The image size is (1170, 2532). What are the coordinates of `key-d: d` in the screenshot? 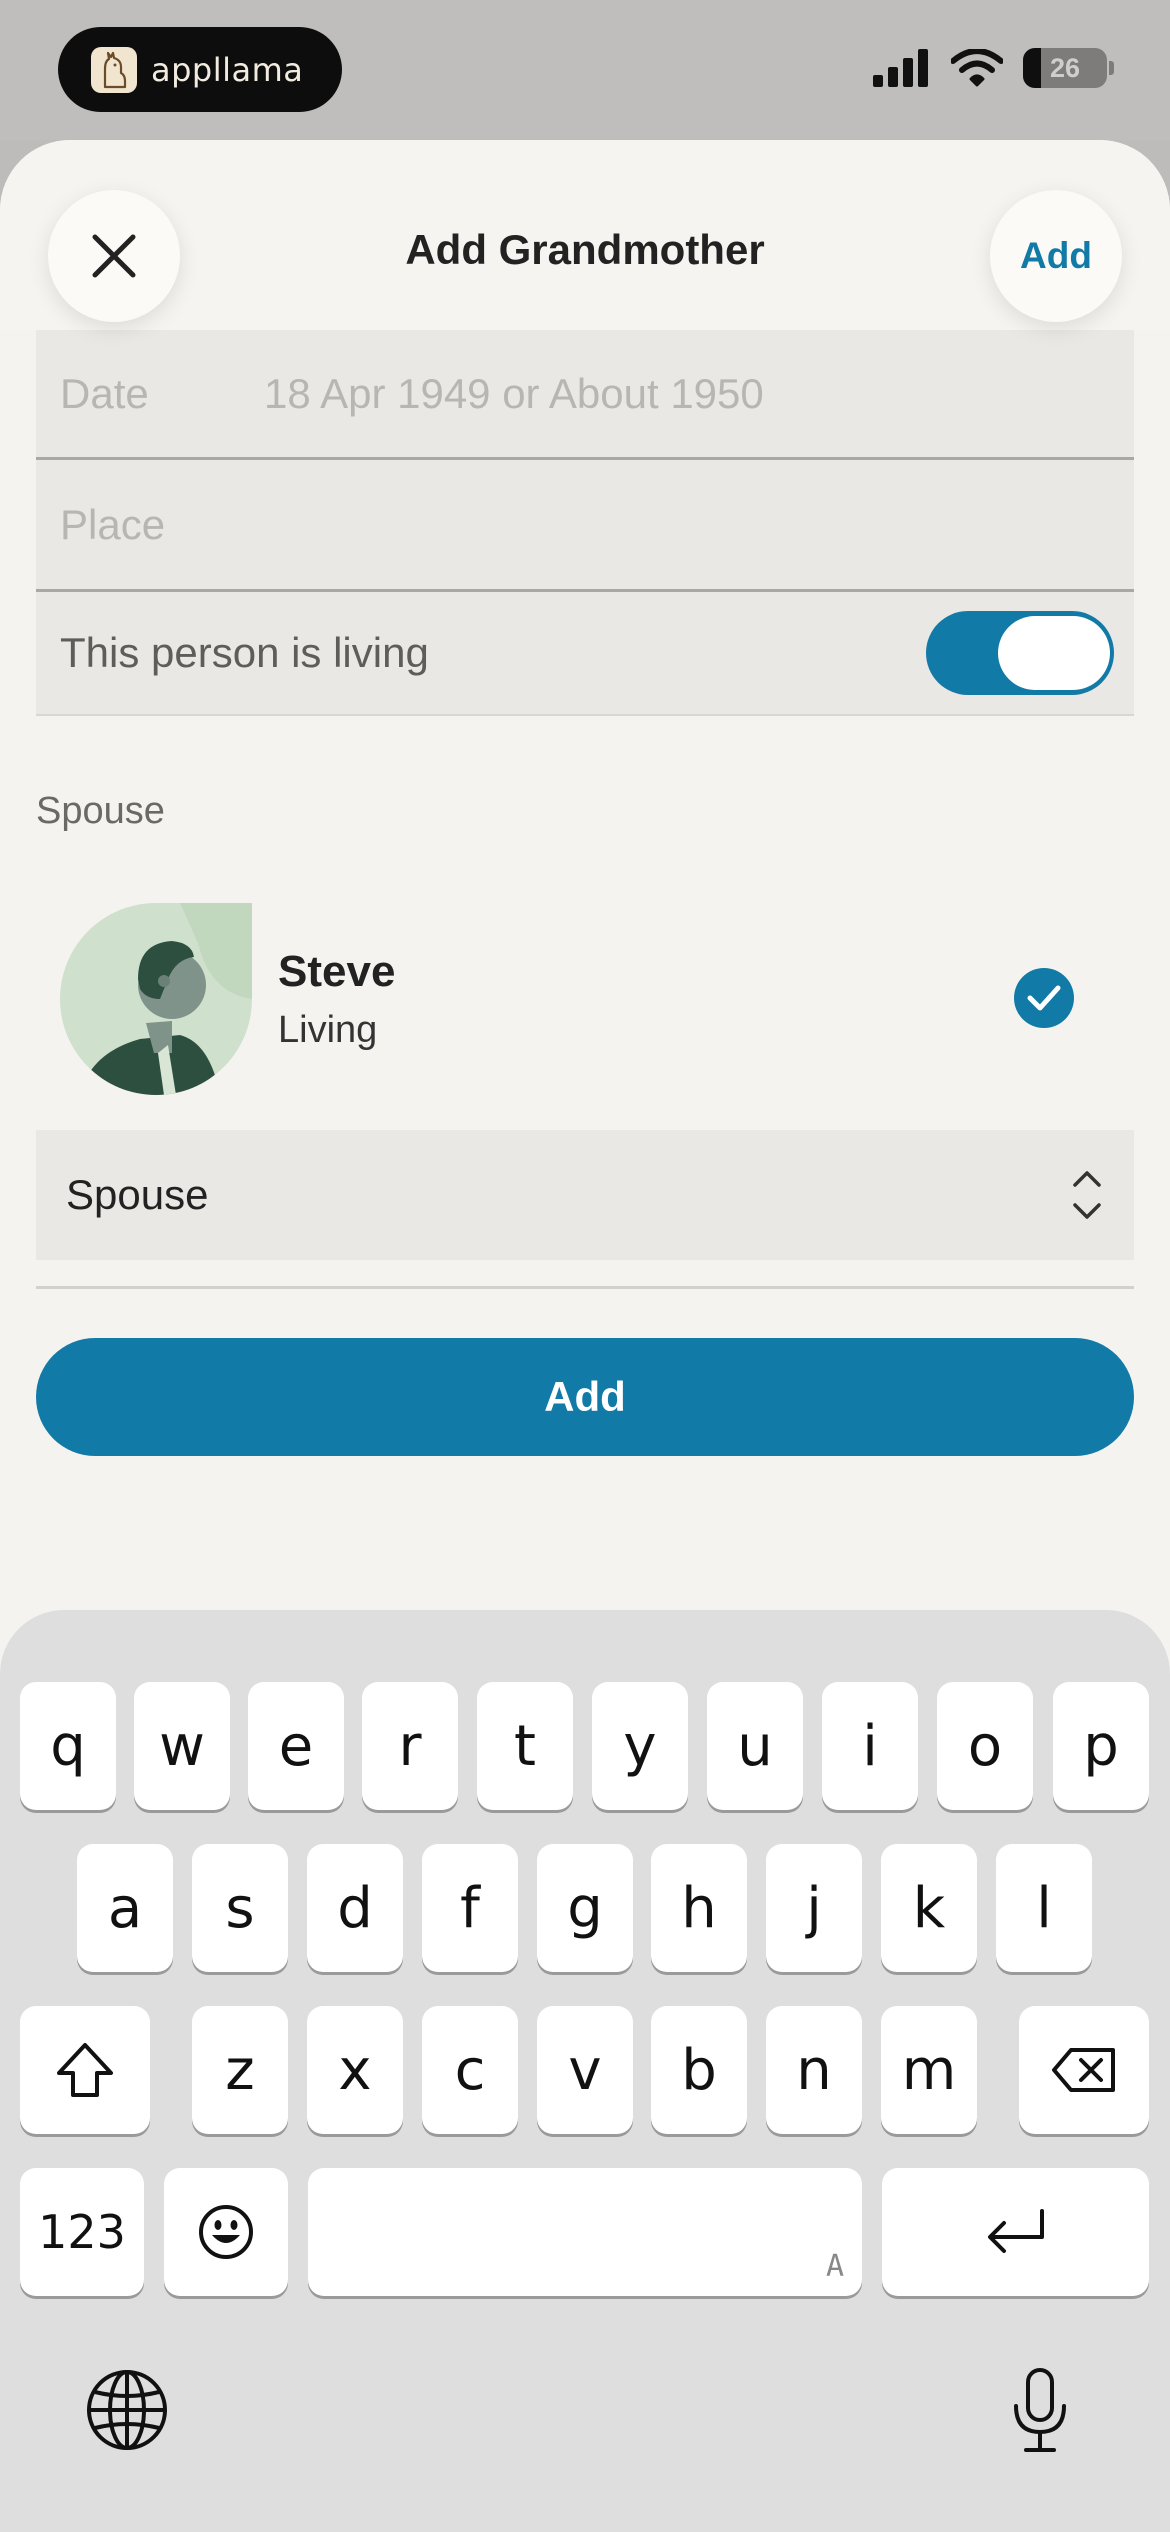 It's located at (355, 1908).